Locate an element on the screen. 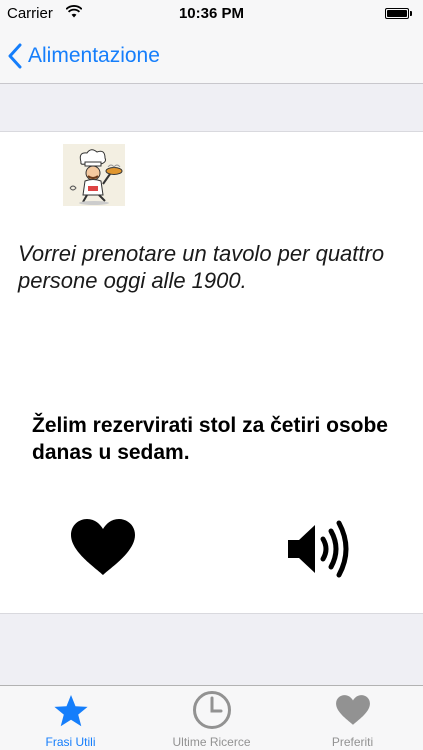 The width and height of the screenshot is (423, 750). clock-time: 10:36 PM is located at coordinates (211, 13).